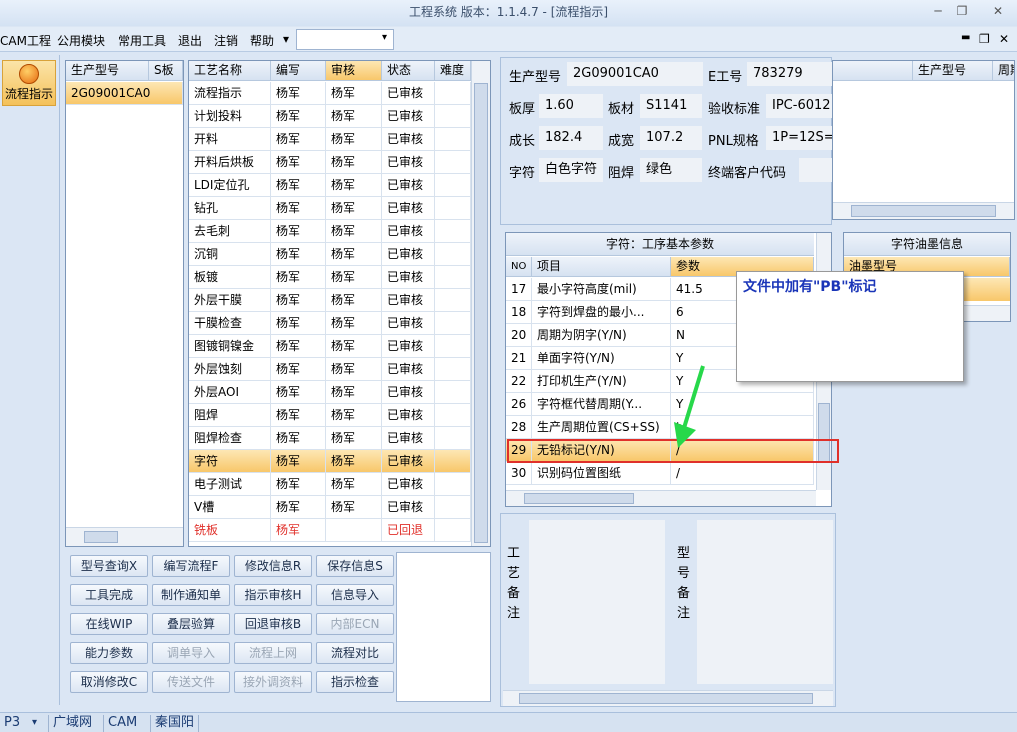  What do you see at coordinates (519, 381) in the screenshot?
I see `param-row-no: 22` at bounding box center [519, 381].